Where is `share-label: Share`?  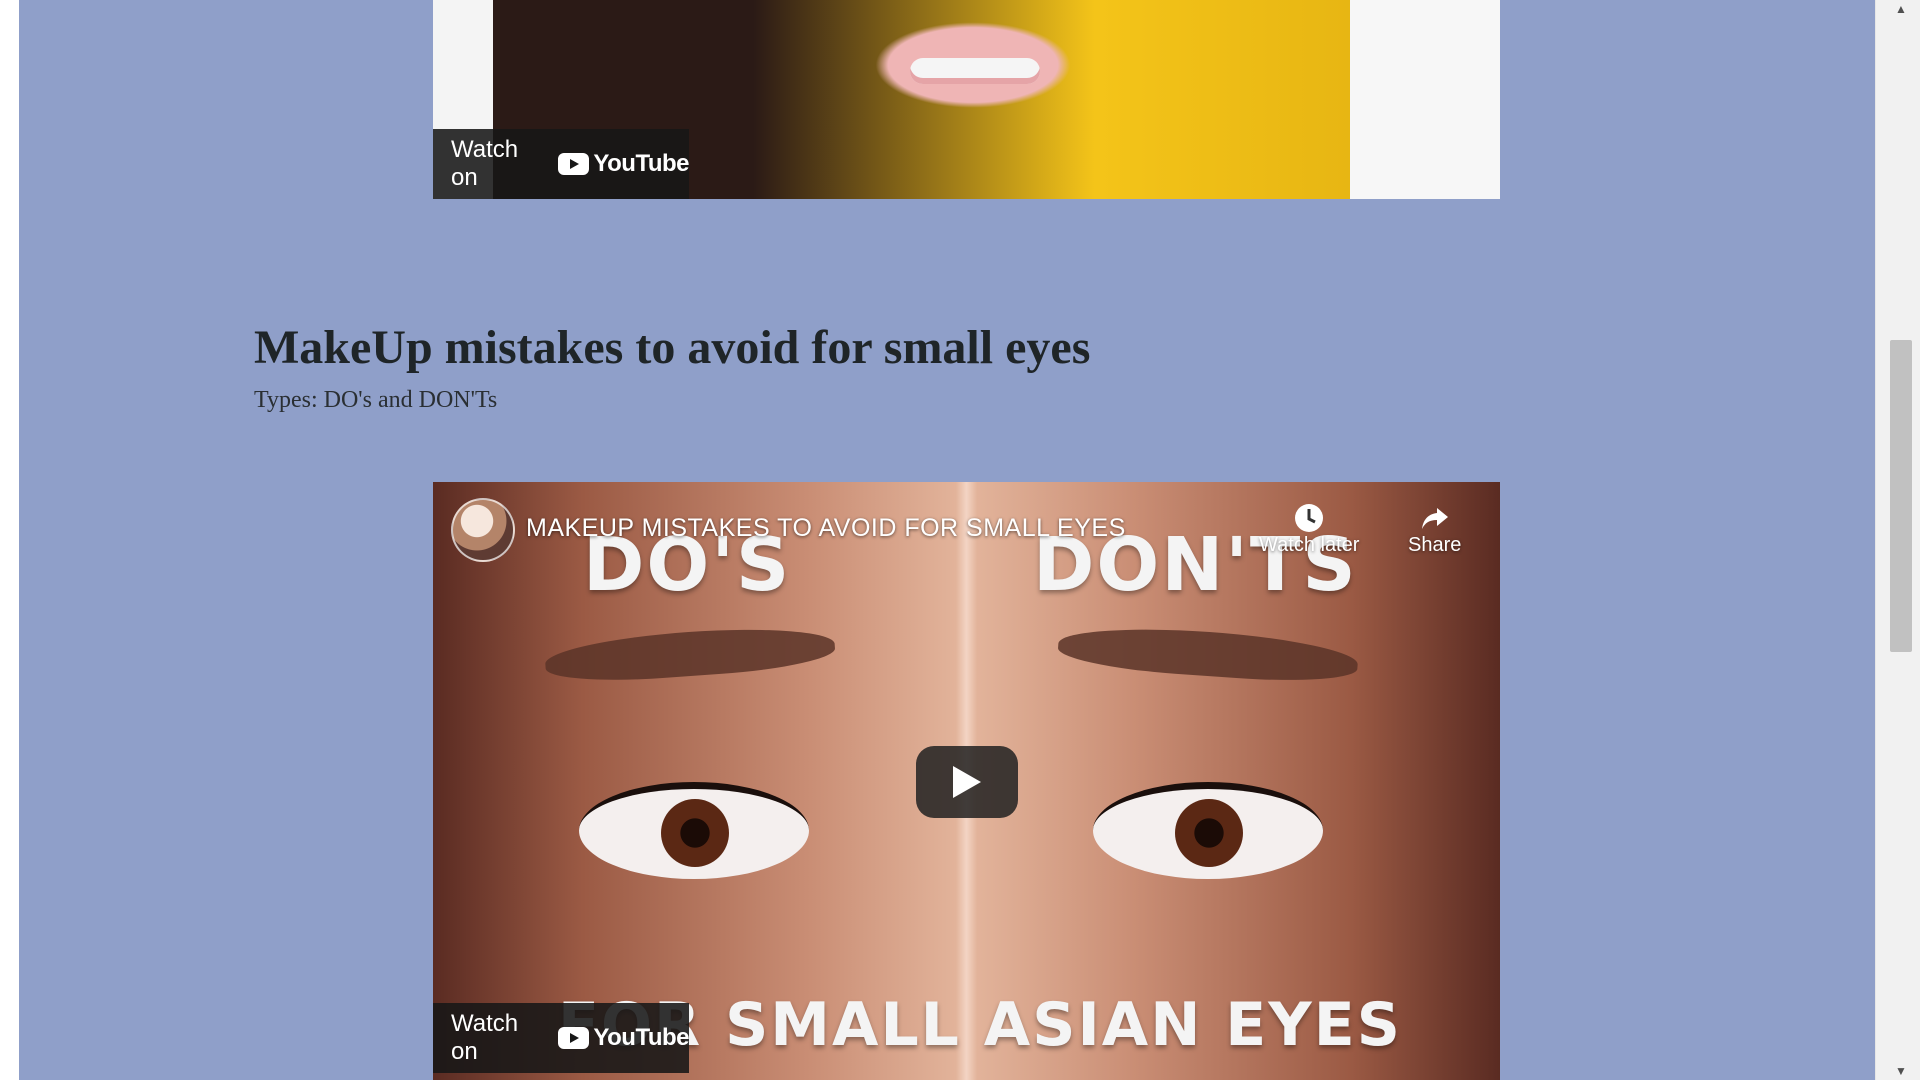 share-label: Share is located at coordinates (1435, 545).